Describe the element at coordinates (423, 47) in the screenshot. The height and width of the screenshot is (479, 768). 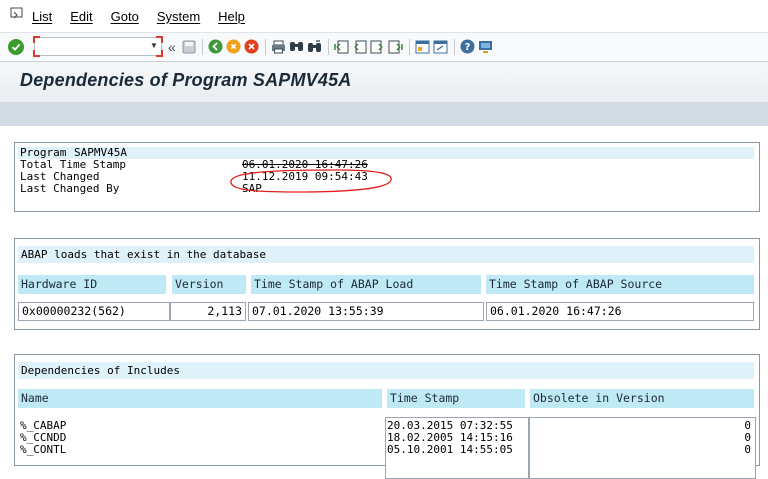
I see `create-session-icon` at that location.